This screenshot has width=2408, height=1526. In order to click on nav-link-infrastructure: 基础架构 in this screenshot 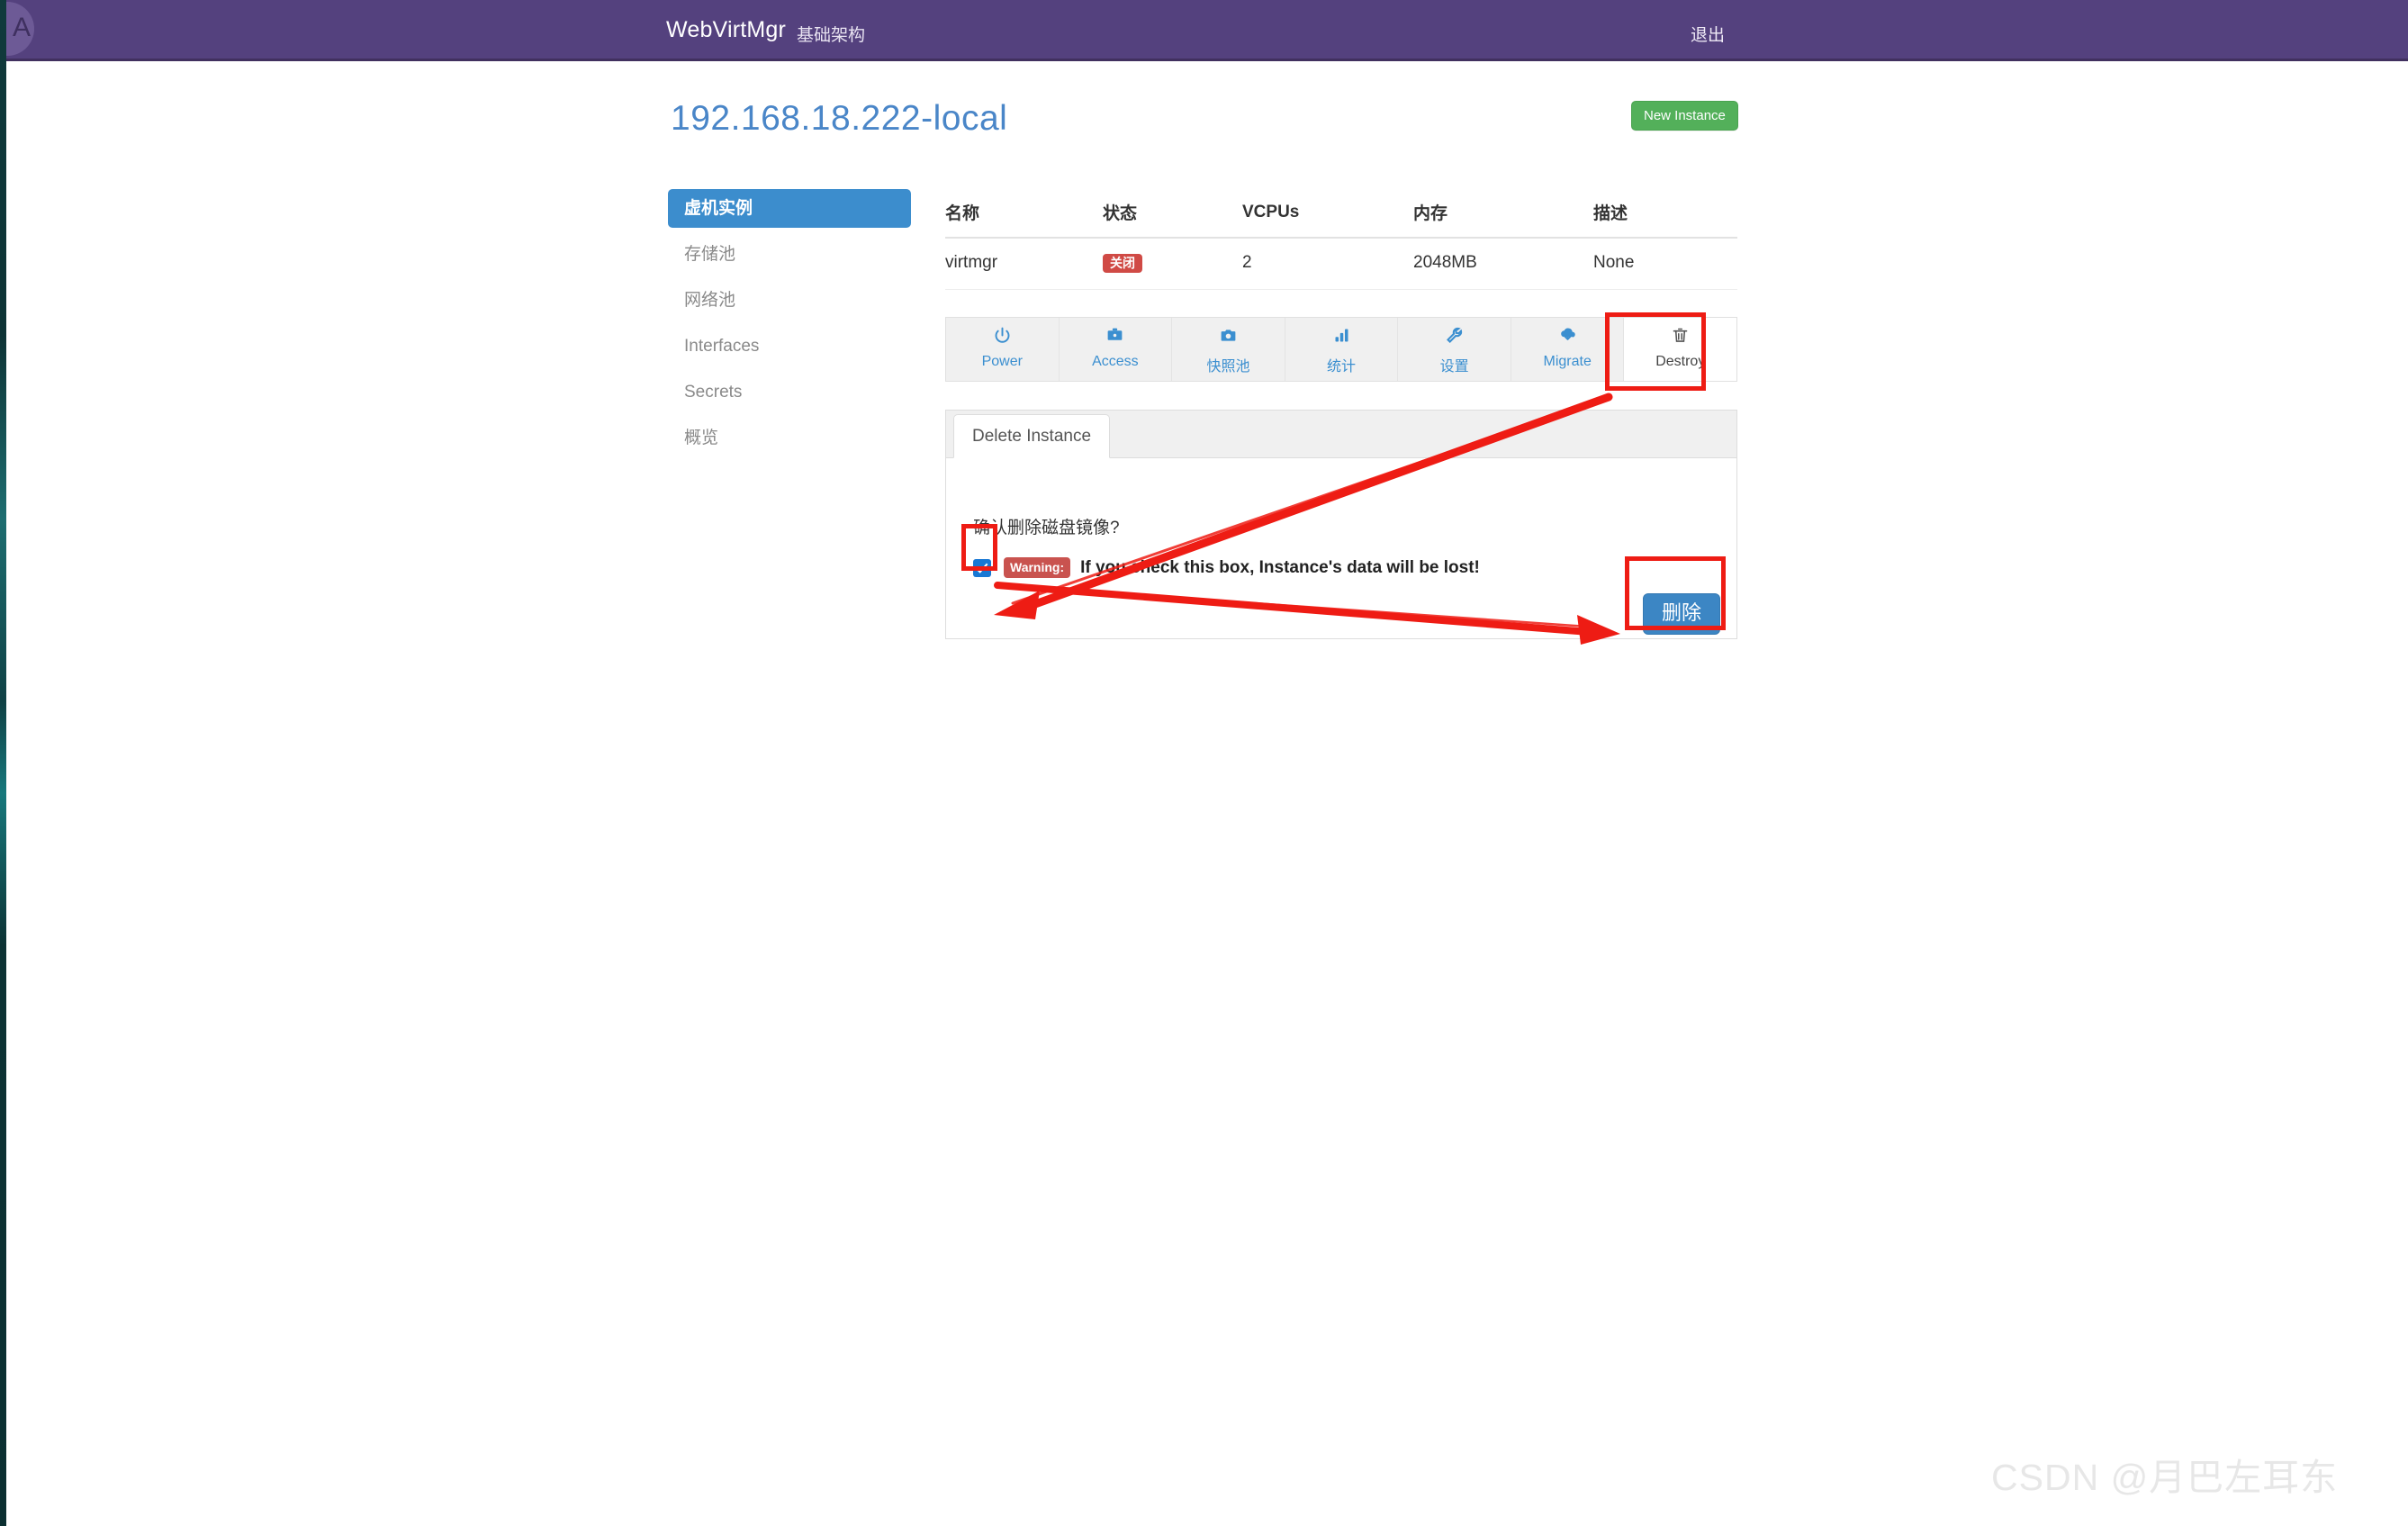, I will do `click(831, 34)`.